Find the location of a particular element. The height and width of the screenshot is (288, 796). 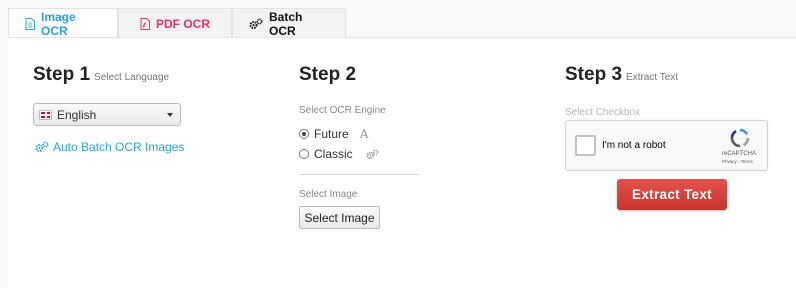

pdf-file-icon is located at coordinates (145, 23).